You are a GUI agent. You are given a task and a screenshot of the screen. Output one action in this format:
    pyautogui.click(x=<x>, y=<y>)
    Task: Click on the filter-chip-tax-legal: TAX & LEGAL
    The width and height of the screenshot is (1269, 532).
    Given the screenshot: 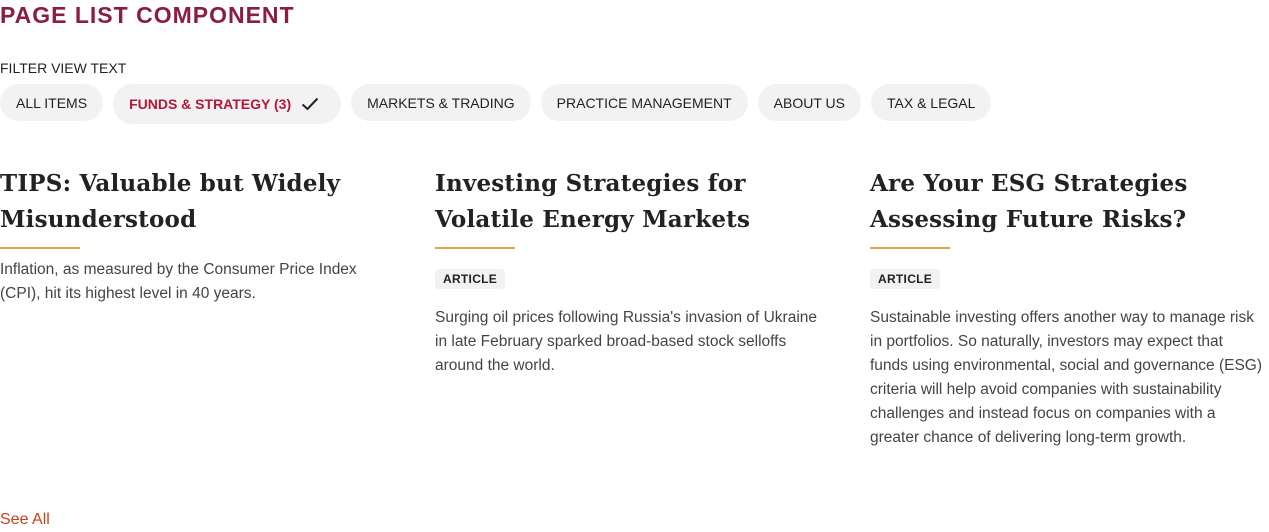 What is the action you would take?
    pyautogui.click(x=931, y=102)
    